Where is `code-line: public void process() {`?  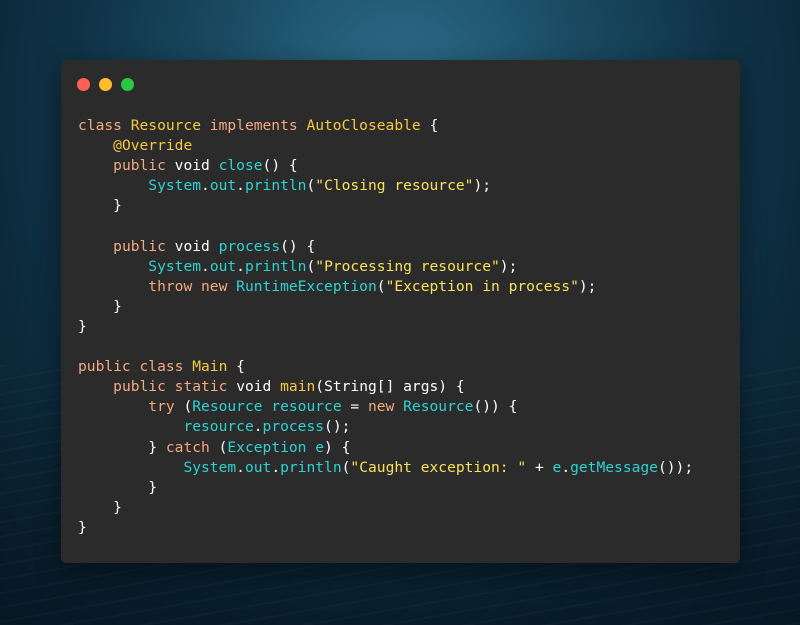
code-line: public void process() { is located at coordinates (385, 247).